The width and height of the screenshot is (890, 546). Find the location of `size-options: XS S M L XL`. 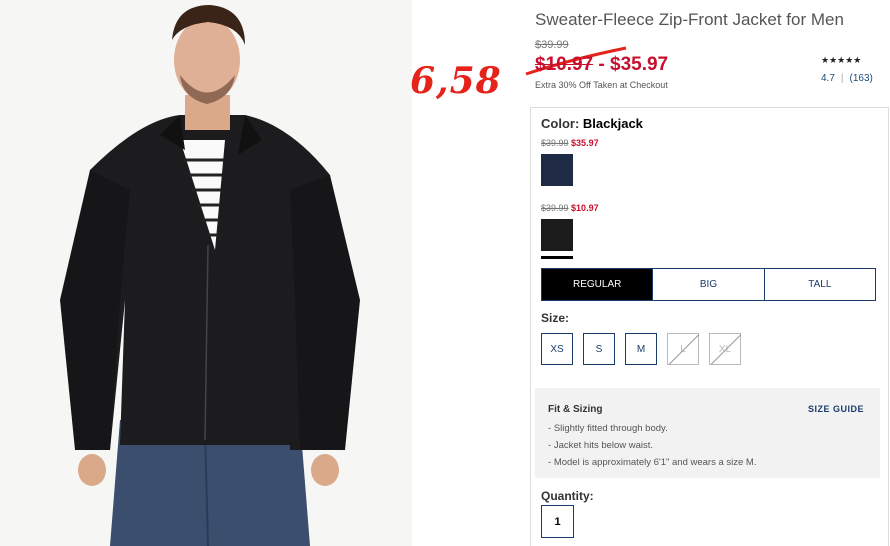

size-options: XS S M L XL is located at coordinates (641, 349).